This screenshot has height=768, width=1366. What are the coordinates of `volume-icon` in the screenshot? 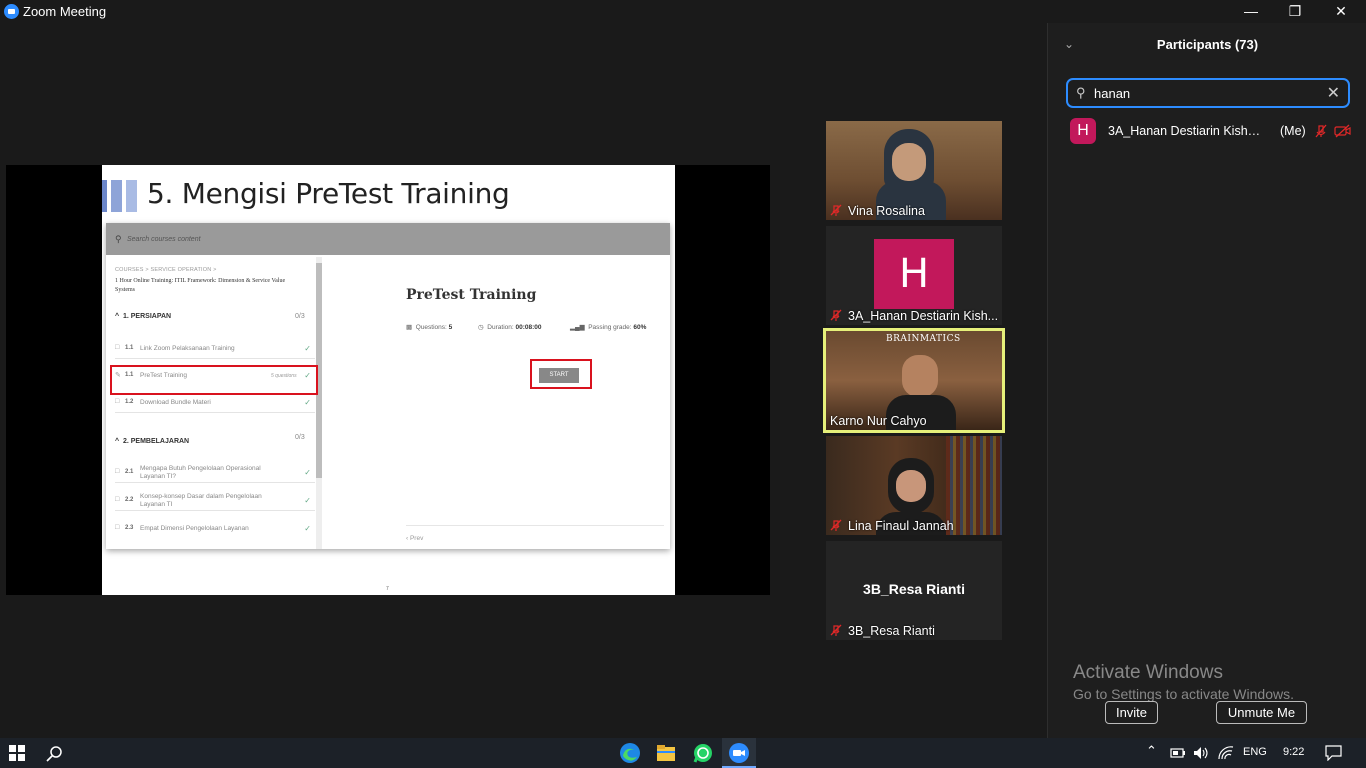 It's located at (1201, 753).